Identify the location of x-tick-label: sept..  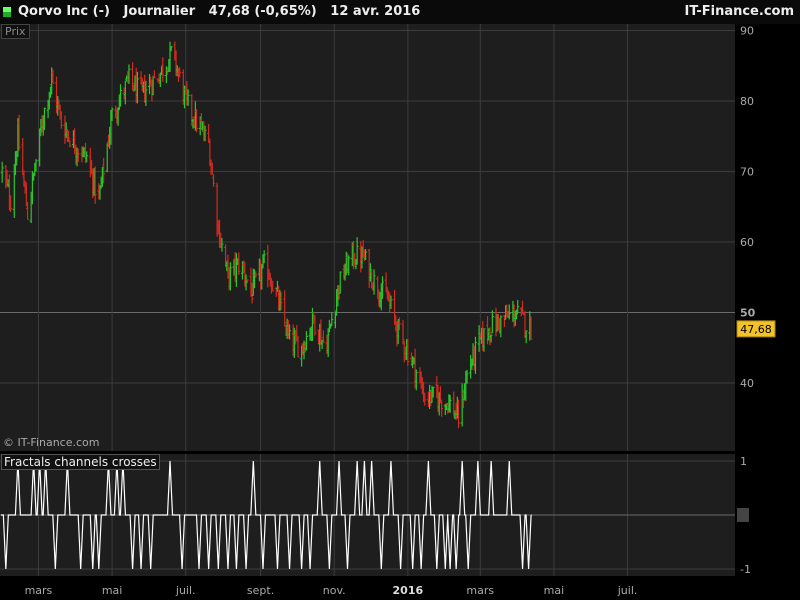
(260, 590).